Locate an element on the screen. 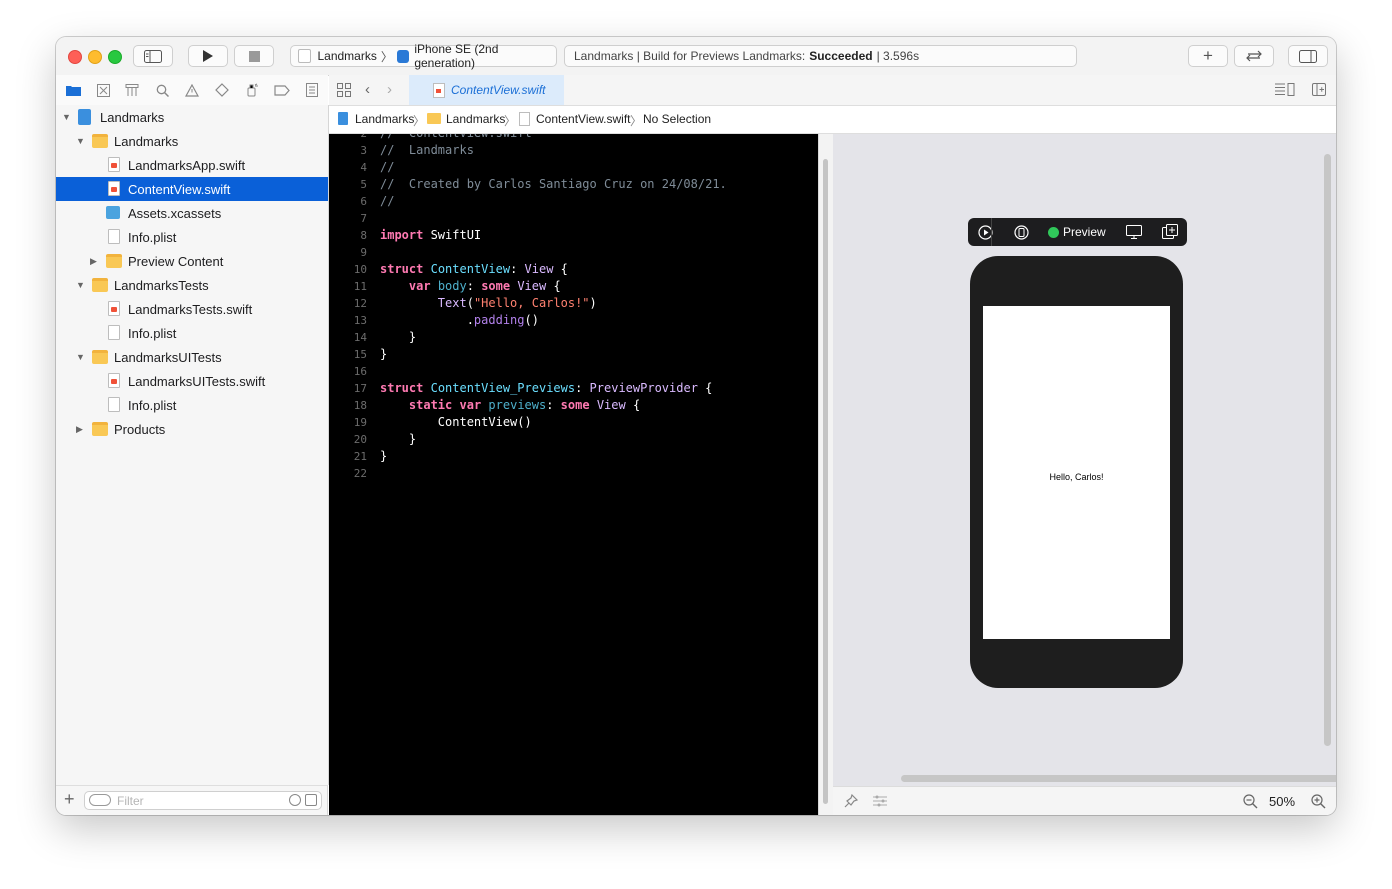 The width and height of the screenshot is (1392, 889). scm-filter-icon is located at coordinates (311, 800).